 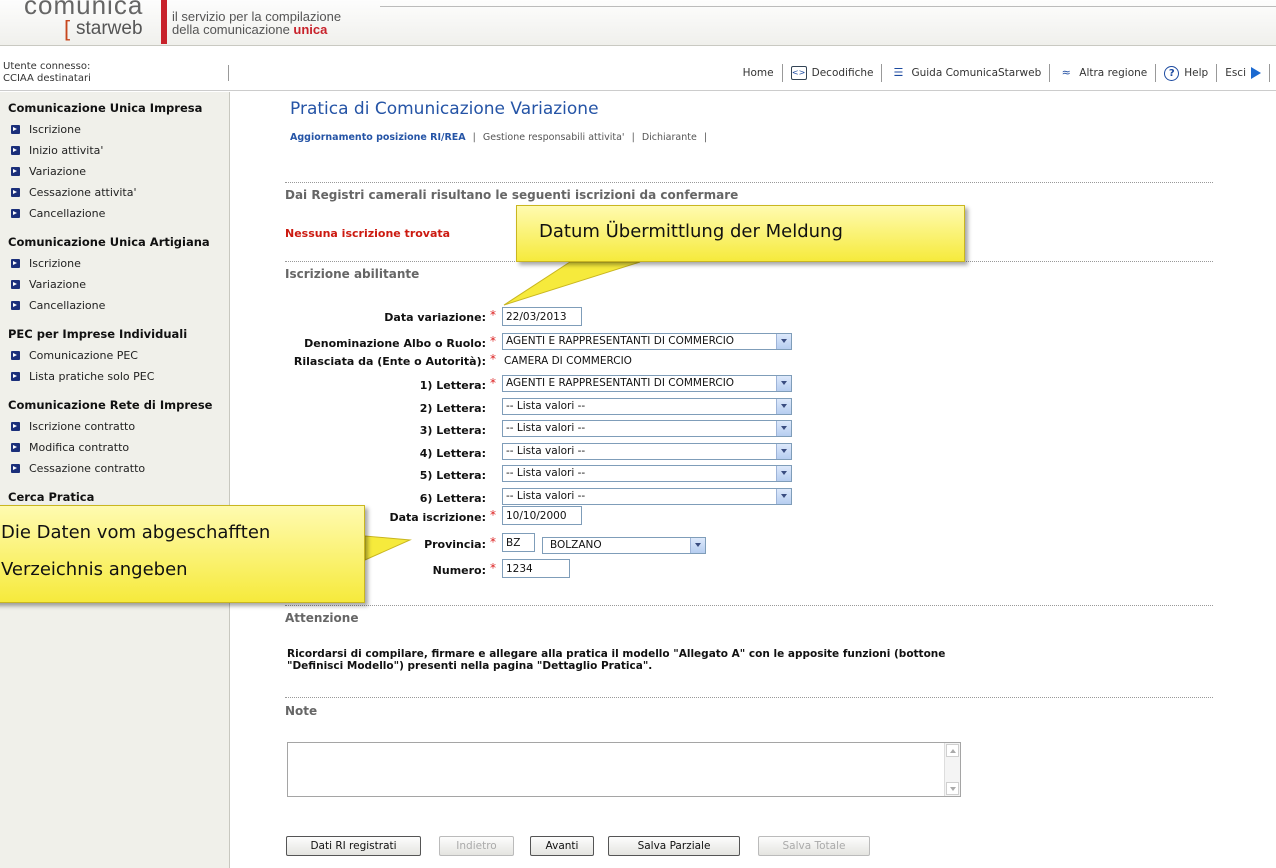 I want to click on dati-ri-button: Dati RI registrati, so click(x=353, y=846).